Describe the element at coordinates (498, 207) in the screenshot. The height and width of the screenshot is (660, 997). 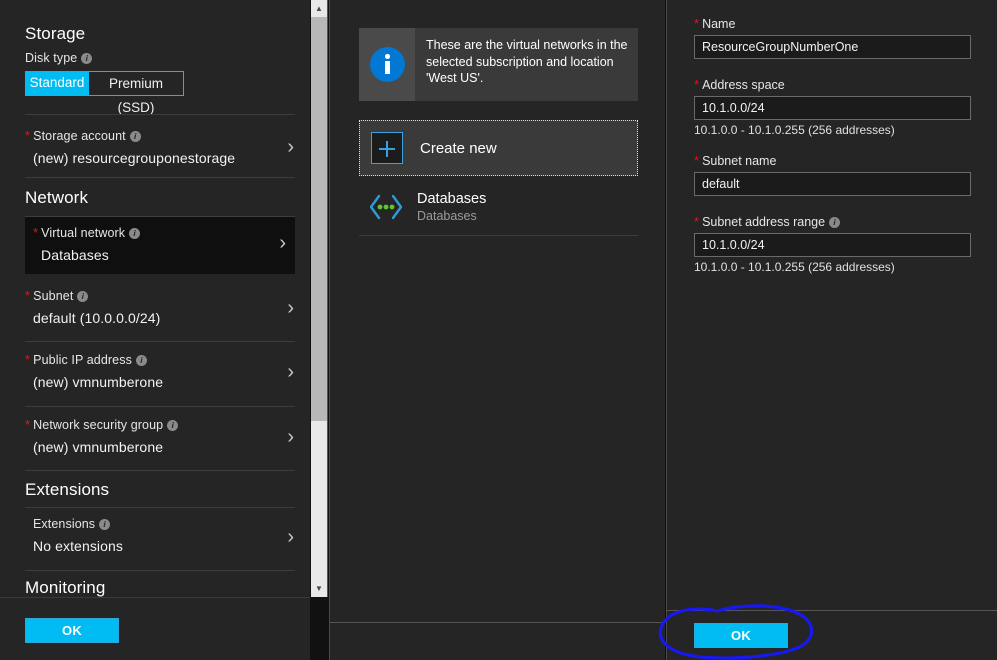
I see `list-item: Databases Databases` at that location.